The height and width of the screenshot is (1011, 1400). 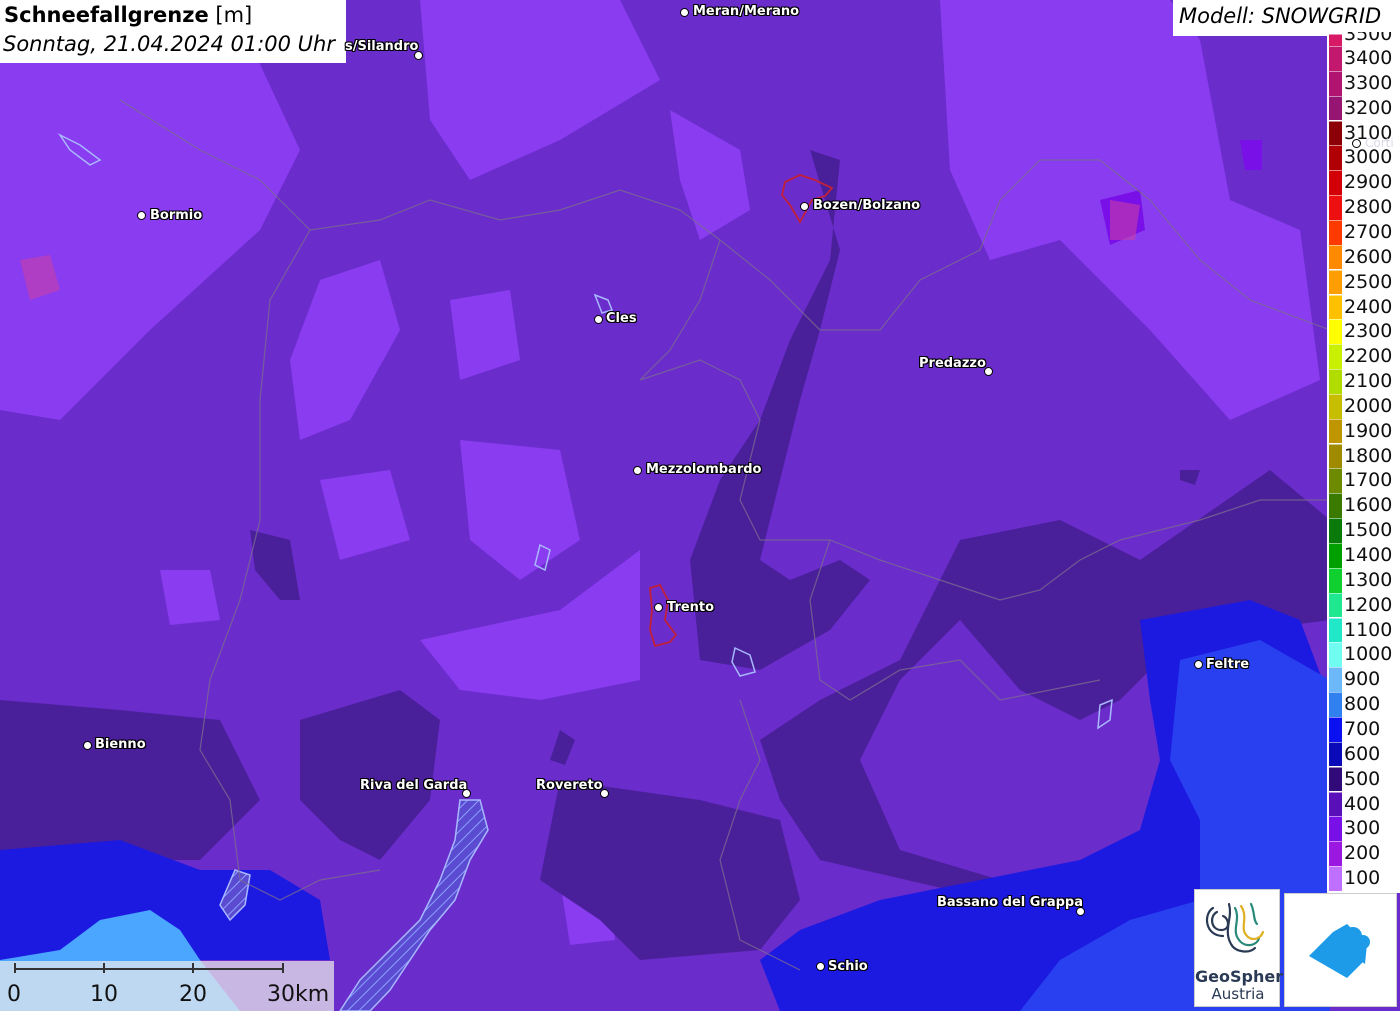 I want to click on legend-label-3500: 3500, so click(x=1368, y=38).